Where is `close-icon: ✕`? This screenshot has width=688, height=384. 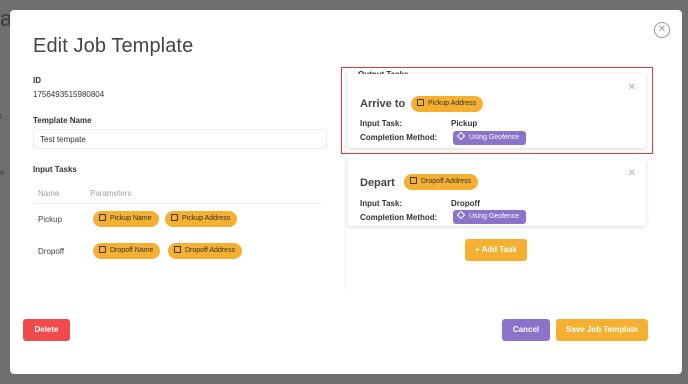 close-icon: ✕ is located at coordinates (662, 30).